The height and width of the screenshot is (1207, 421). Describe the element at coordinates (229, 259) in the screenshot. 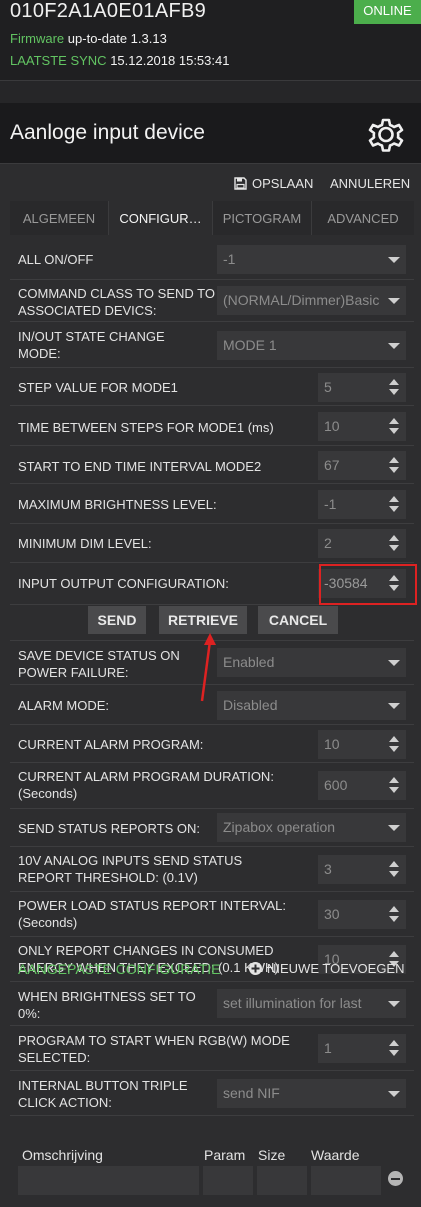

I see `select-value: -1` at that location.